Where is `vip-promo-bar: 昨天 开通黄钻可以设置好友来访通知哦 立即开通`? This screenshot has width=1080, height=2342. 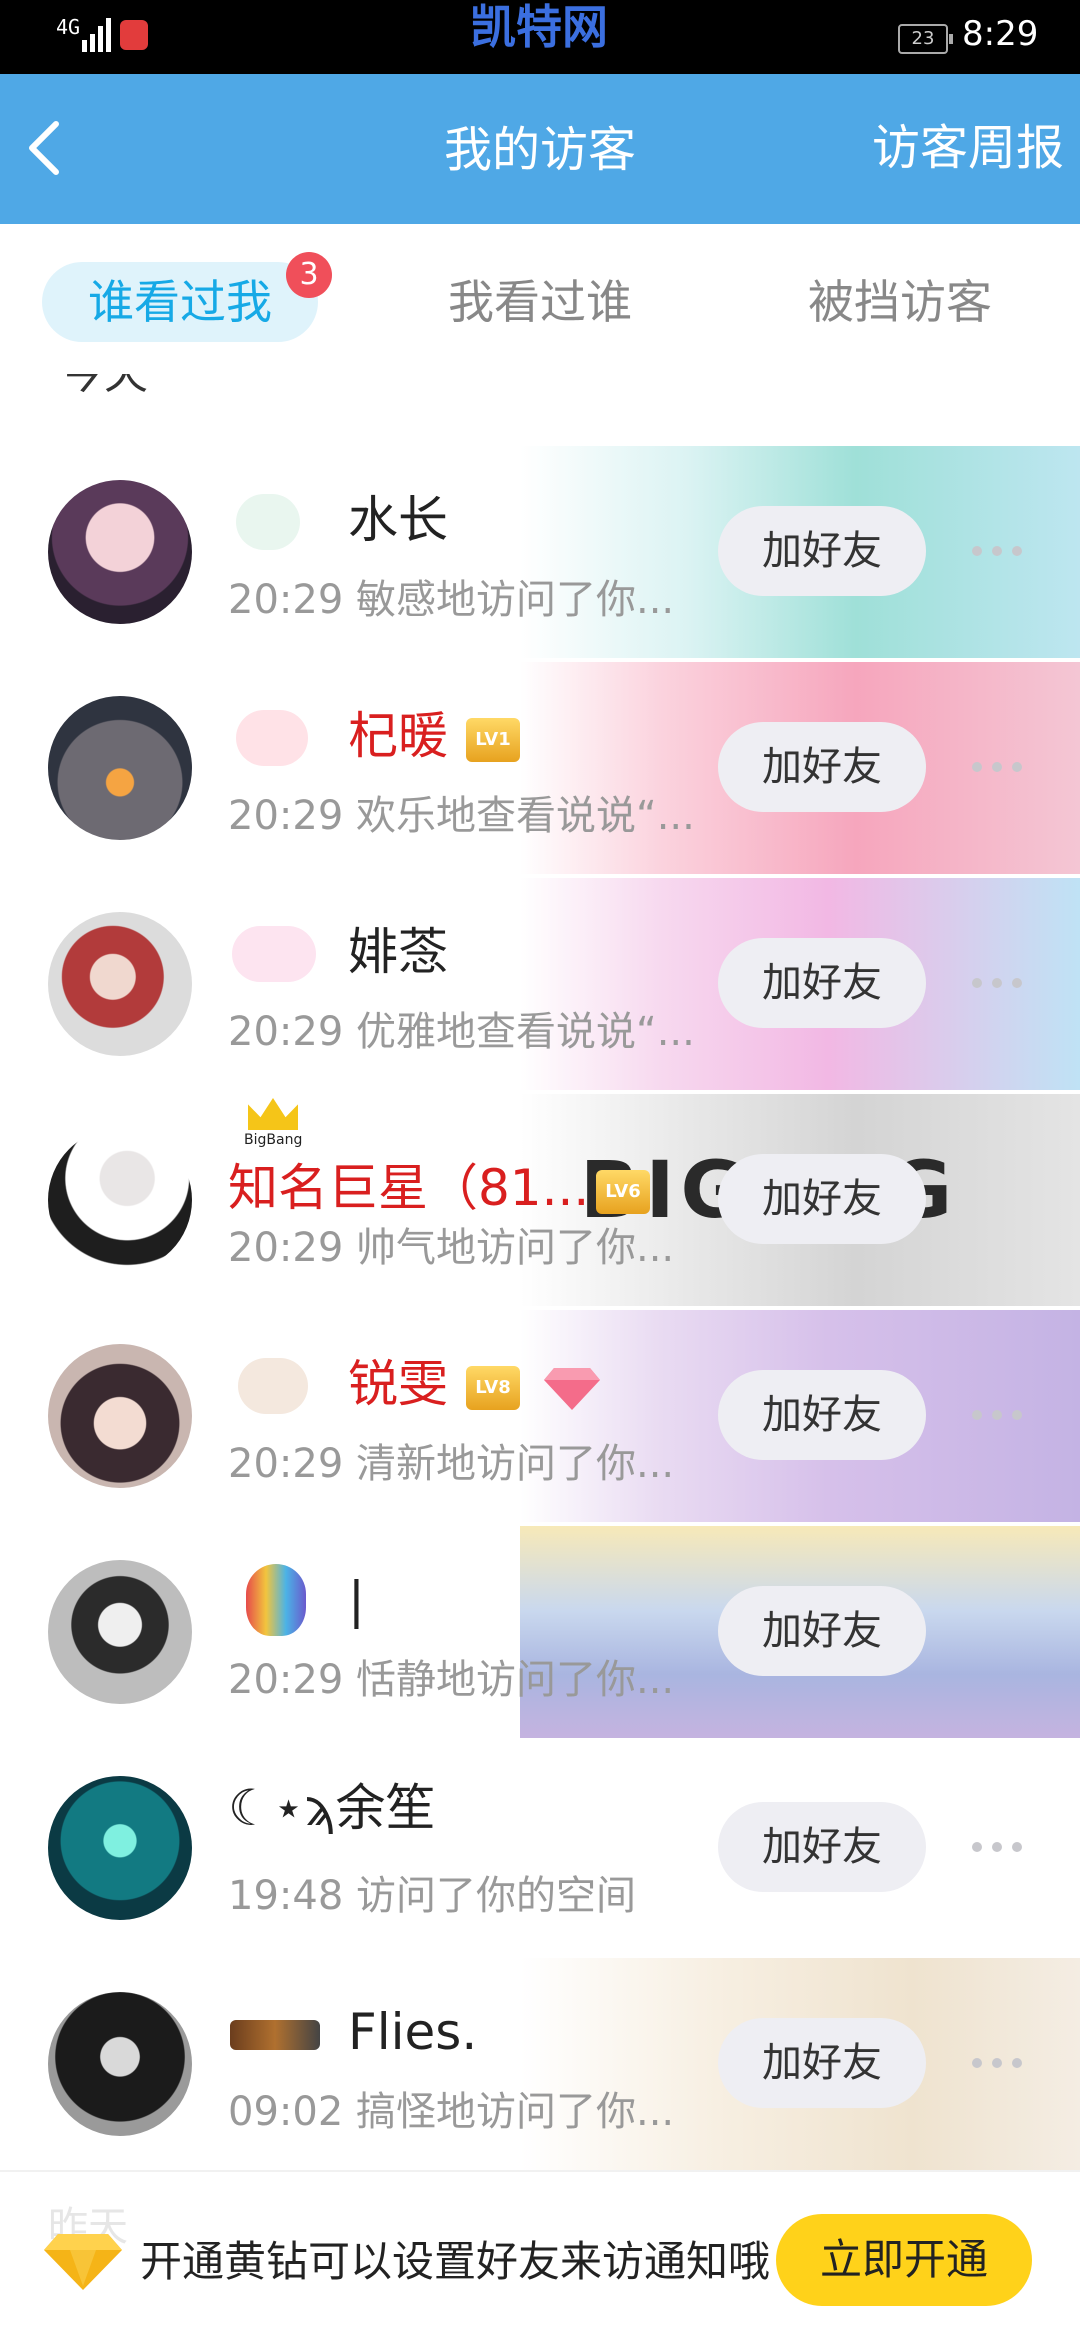 vip-promo-bar: 昨天 开通黄钻可以设置好友来访通知哦 立即开通 is located at coordinates (540, 2256).